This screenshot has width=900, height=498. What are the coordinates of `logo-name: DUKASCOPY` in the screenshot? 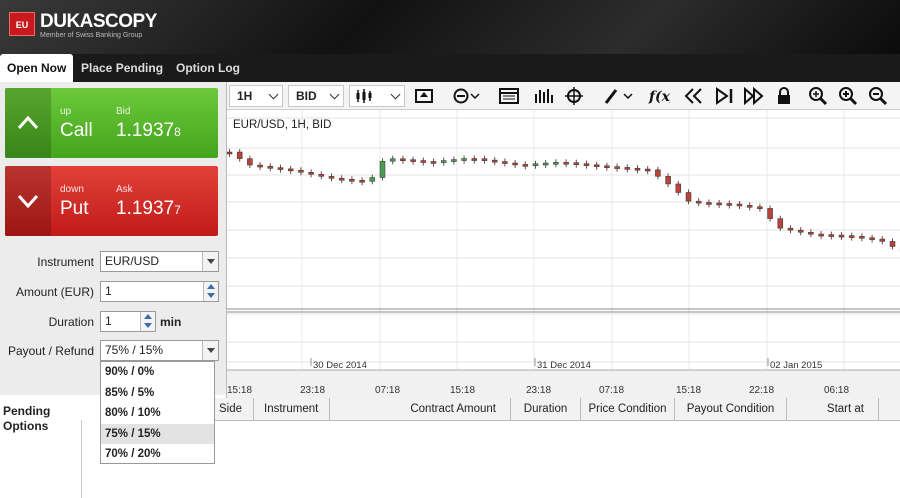 It's located at (98, 21).